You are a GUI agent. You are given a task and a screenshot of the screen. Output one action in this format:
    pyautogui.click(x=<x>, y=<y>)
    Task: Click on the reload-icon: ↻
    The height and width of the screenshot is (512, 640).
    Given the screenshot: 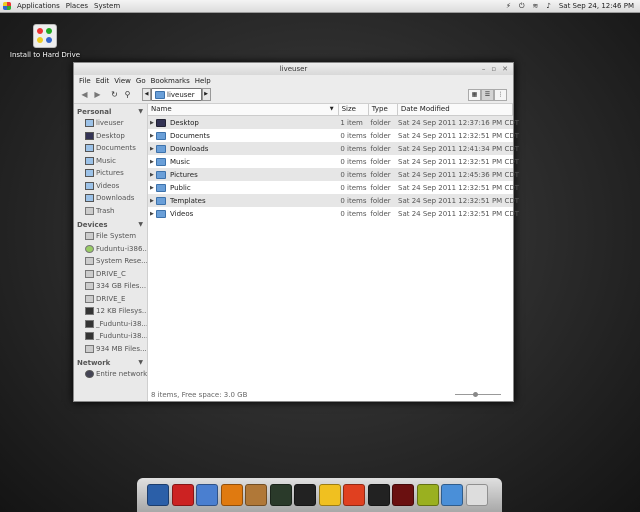 What is the action you would take?
    pyautogui.click(x=114, y=94)
    